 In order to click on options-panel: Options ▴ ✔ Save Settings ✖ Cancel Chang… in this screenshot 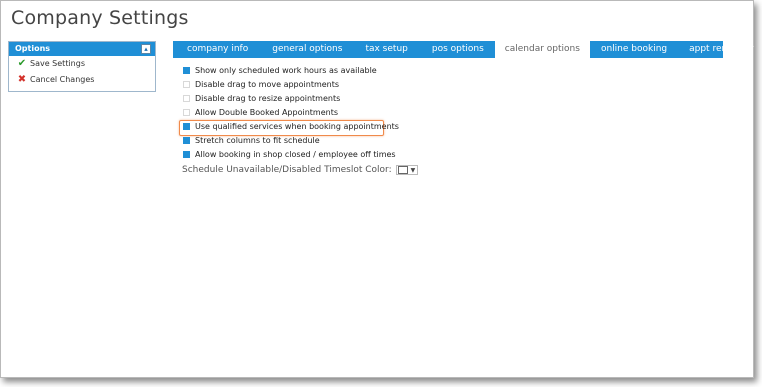, I will do `click(82, 66)`.